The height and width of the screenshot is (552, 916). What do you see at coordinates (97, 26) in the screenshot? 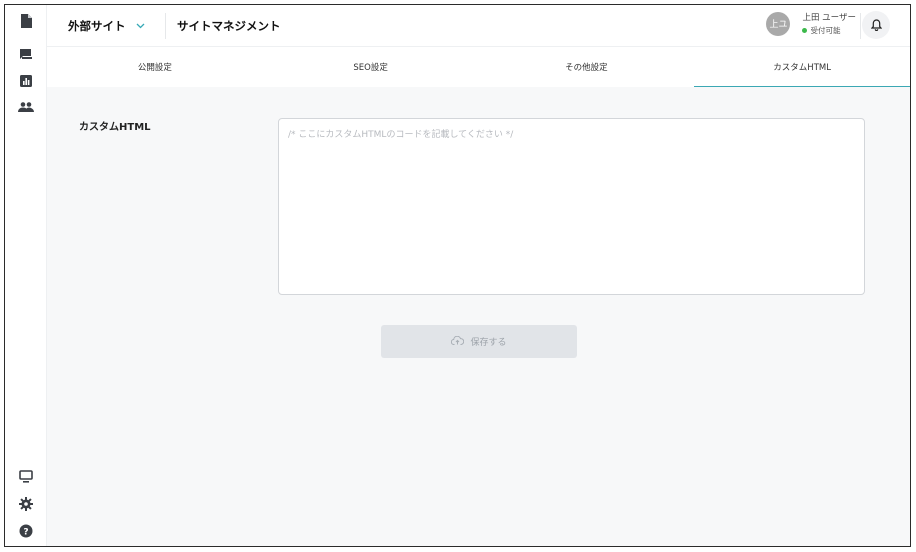
I see `site-name: 外部サイト` at bounding box center [97, 26].